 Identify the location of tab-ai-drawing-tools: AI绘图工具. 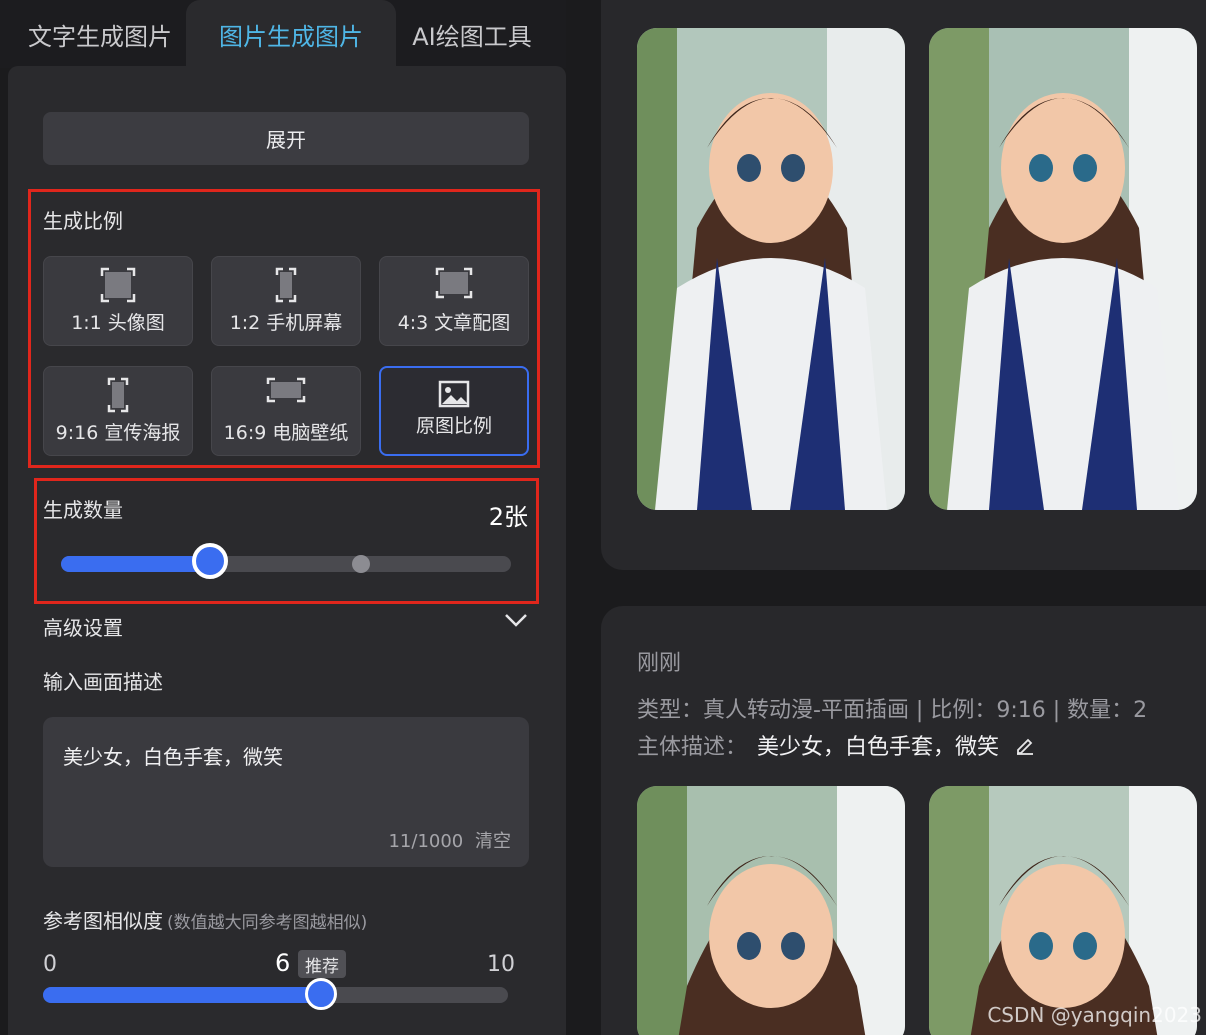
(472, 34).